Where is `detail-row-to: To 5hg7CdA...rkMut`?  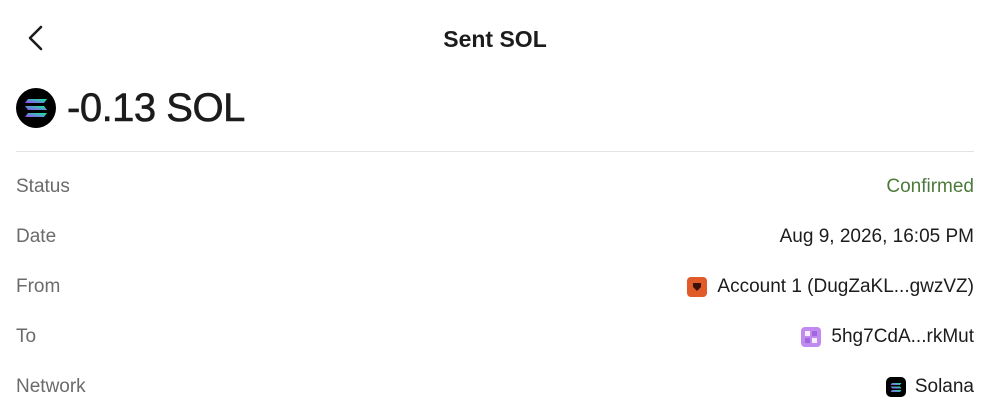
detail-row-to: To 5hg7CdA...rkMut is located at coordinates (495, 337).